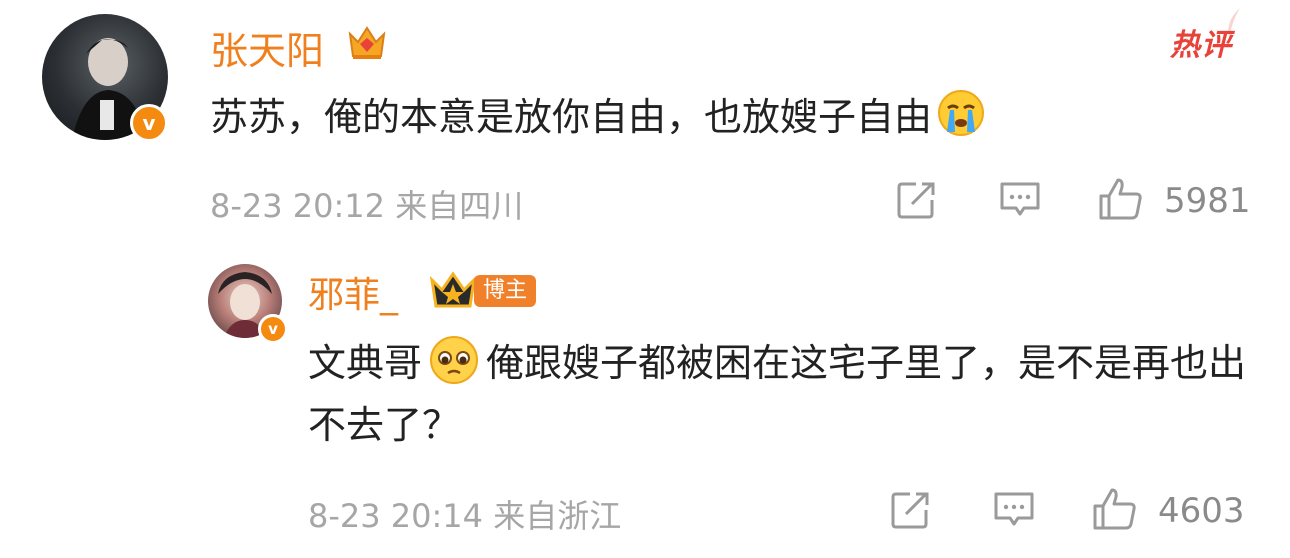 This screenshot has width=1290, height=558. I want to click on verified-icon: v, so click(149, 123).